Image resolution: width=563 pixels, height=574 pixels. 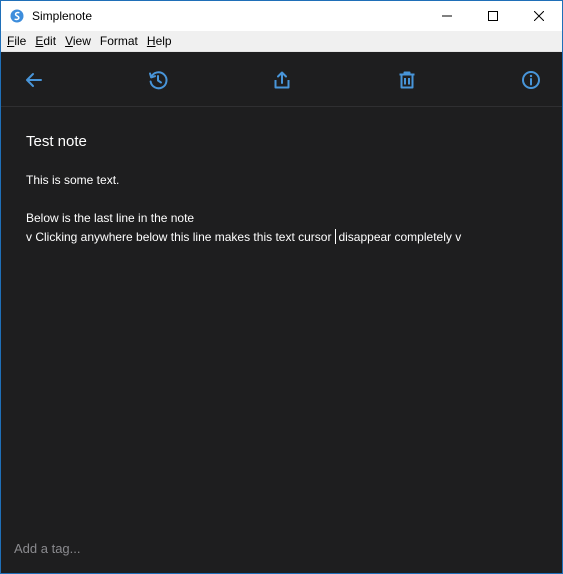 I want to click on menu-help-label: elp, so click(x=163, y=41).